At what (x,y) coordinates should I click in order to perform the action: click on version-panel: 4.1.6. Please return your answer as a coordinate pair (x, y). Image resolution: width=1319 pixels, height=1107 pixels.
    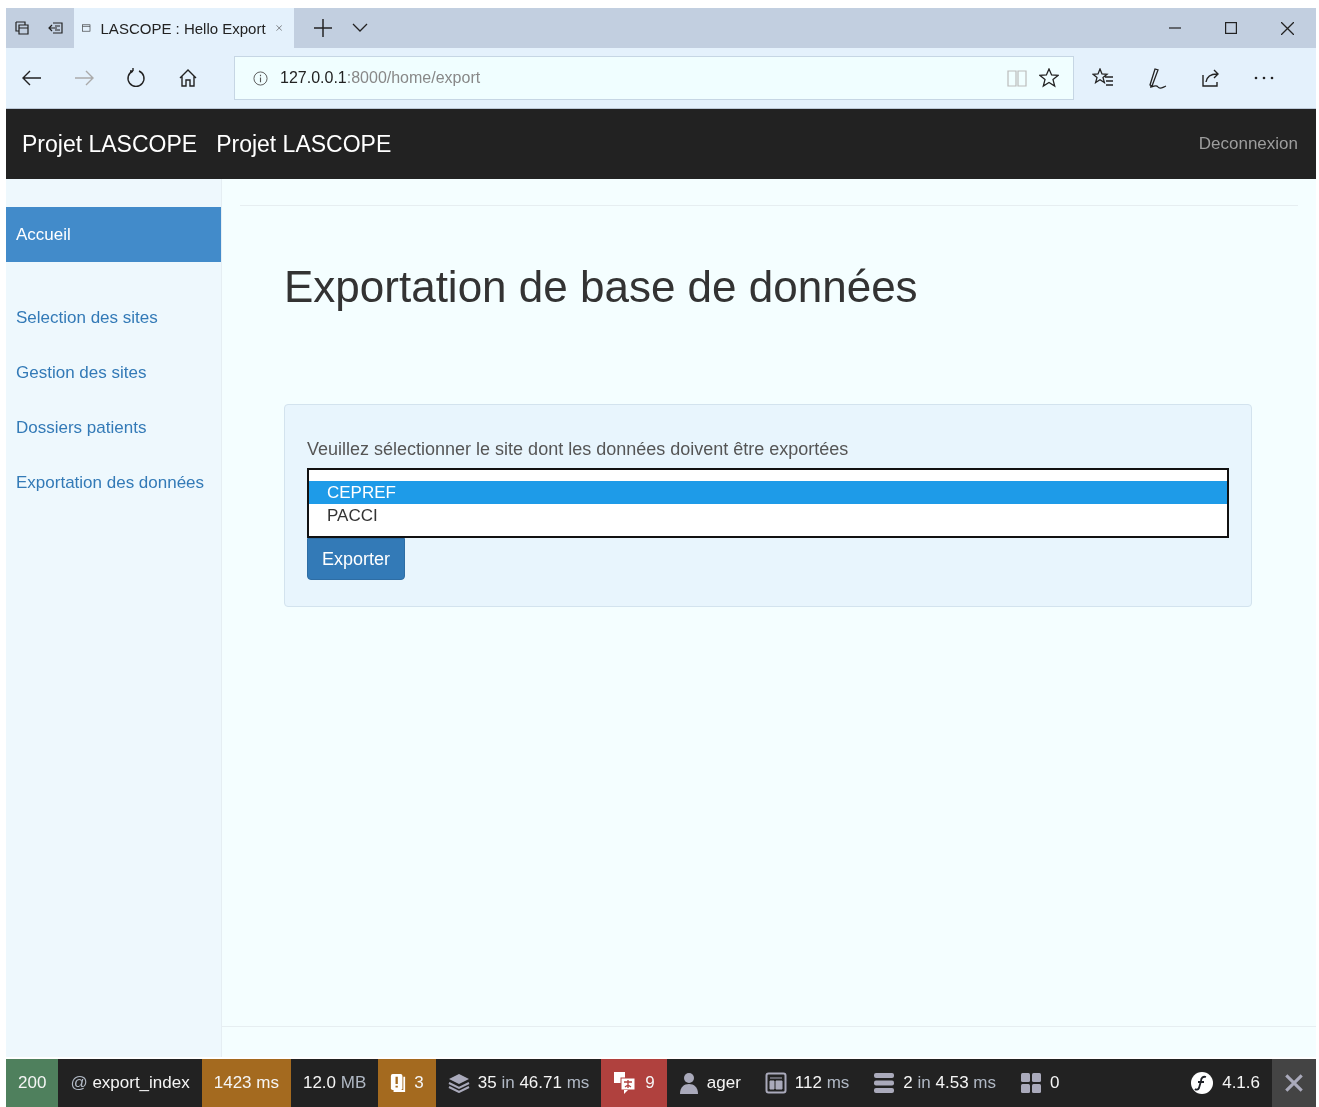
    Looking at the image, I should click on (1225, 1083).